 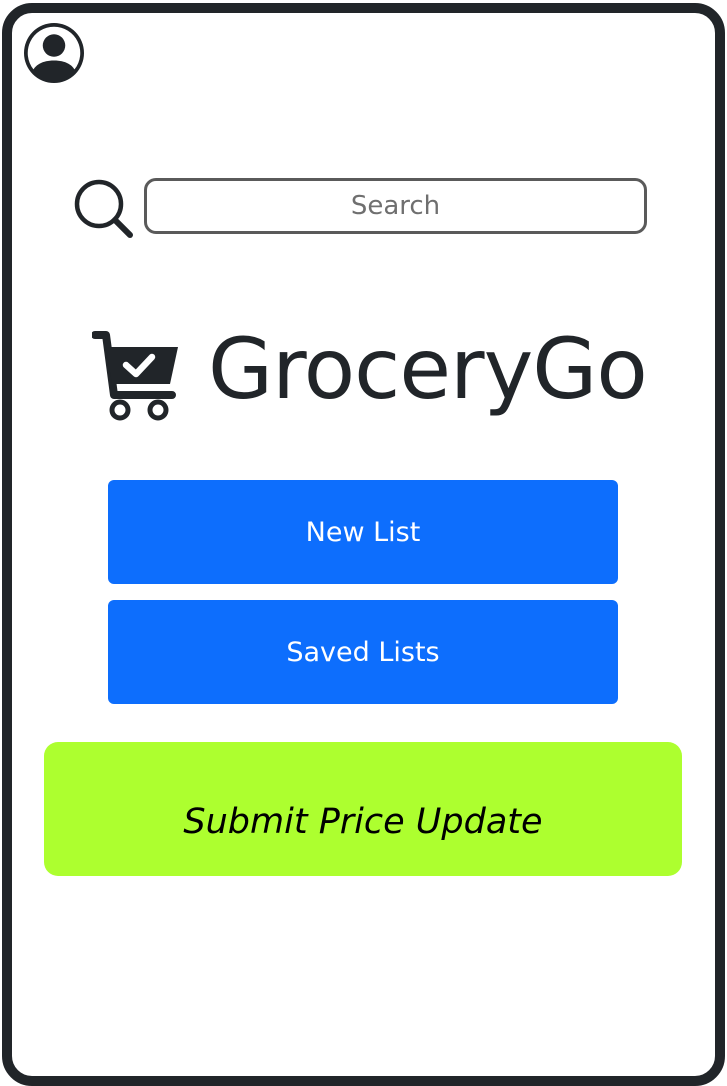 What do you see at coordinates (54, 53) in the screenshot?
I see `profile-icon` at bounding box center [54, 53].